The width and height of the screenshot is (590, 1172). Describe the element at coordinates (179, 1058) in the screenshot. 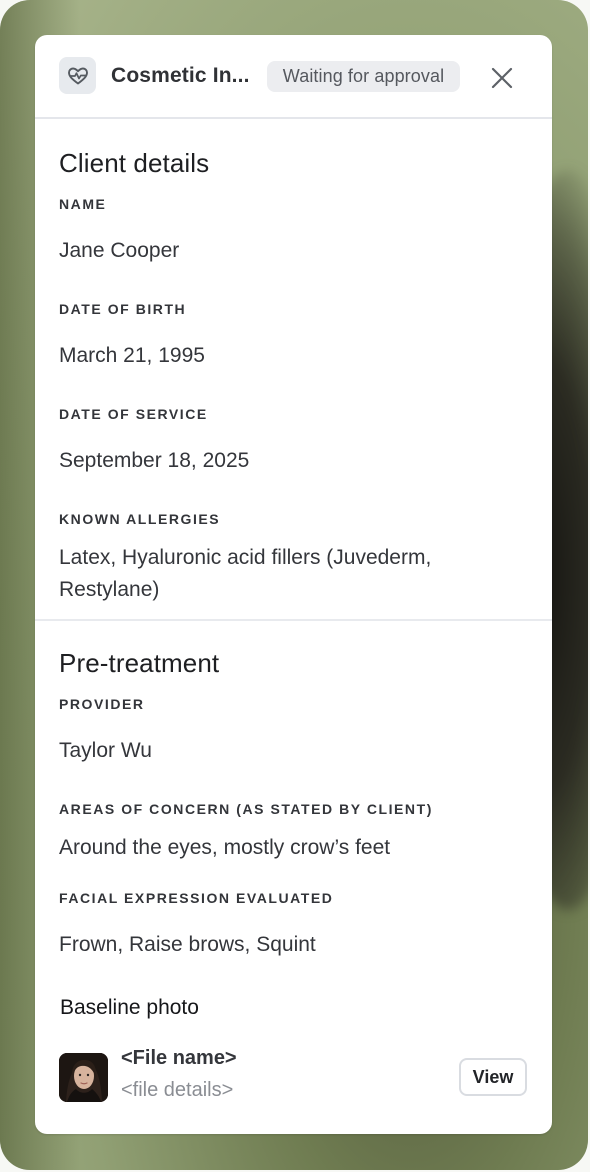

I see `file-name: <File name>` at that location.